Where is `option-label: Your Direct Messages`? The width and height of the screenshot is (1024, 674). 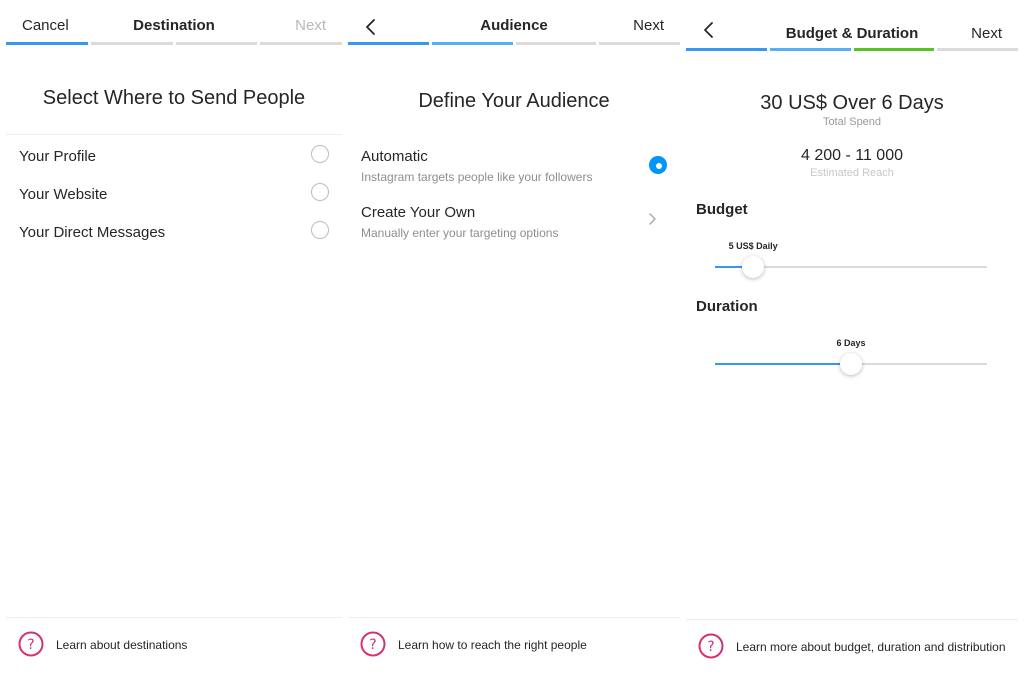
option-label: Your Direct Messages is located at coordinates (92, 232).